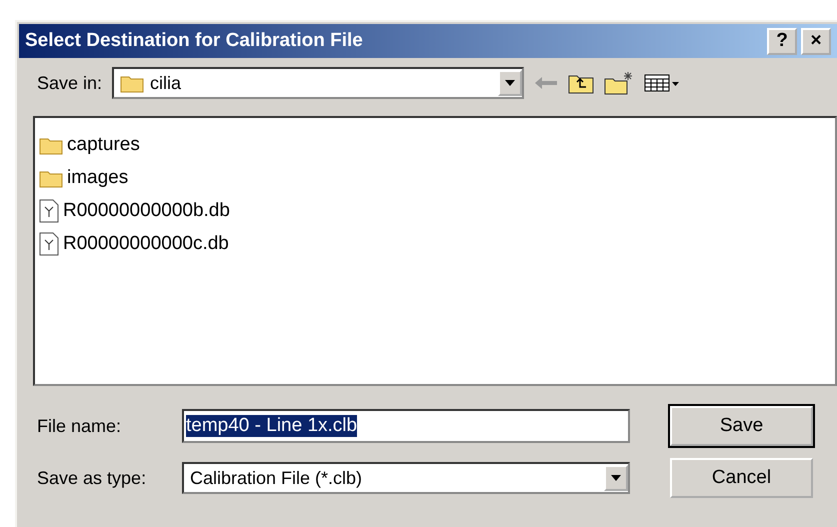 This screenshot has height=527, width=837. What do you see at coordinates (741, 426) in the screenshot?
I see `save-button: Save` at bounding box center [741, 426].